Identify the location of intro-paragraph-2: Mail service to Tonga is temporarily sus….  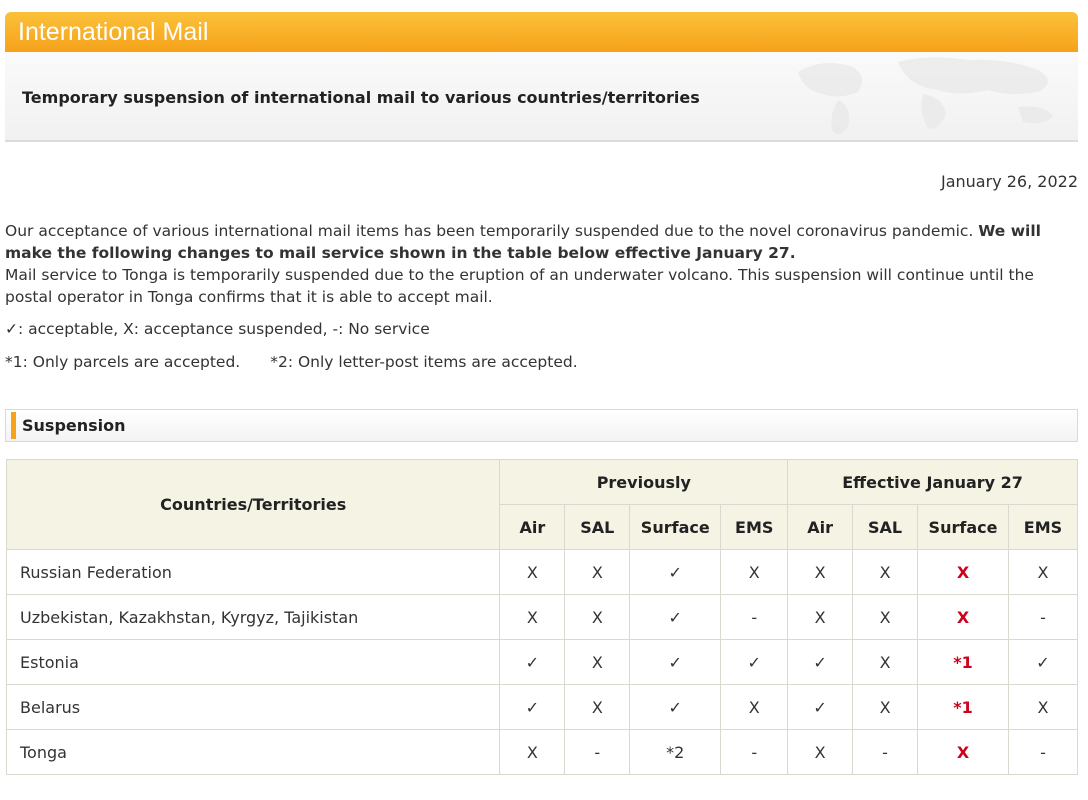
(519, 286).